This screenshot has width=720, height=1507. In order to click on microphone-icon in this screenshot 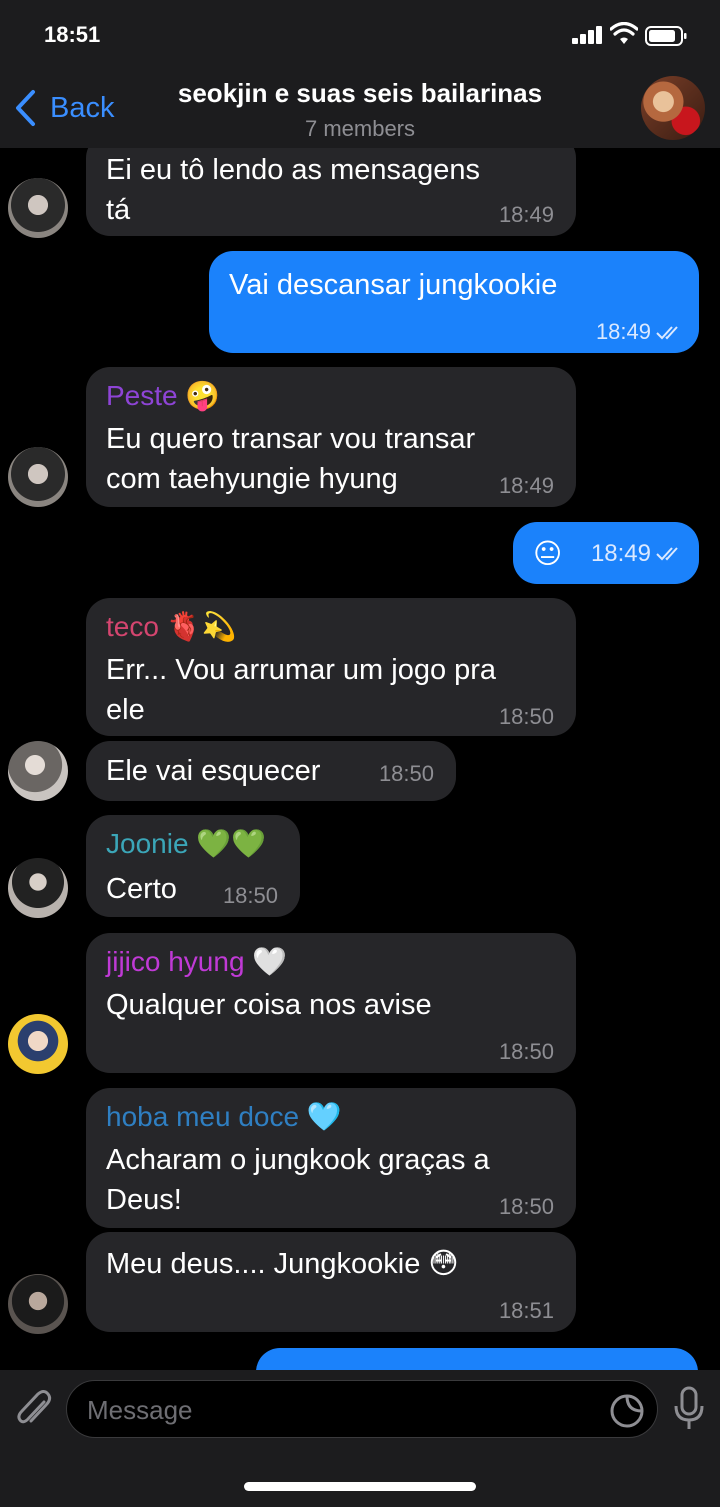, I will do `click(689, 1409)`.